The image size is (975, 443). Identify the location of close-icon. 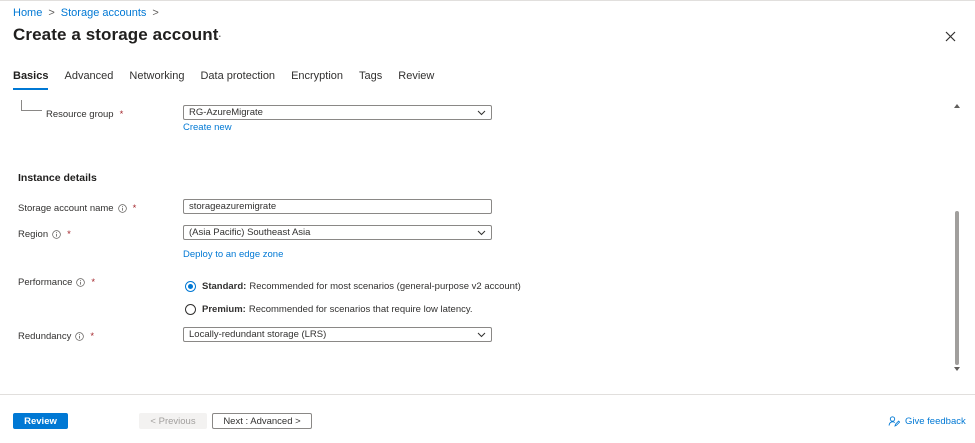
(950, 36).